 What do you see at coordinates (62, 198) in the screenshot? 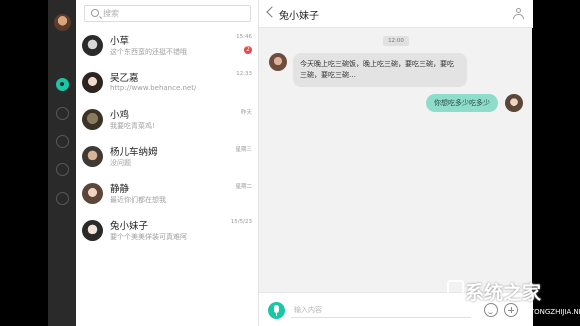
I see `settings-icon` at bounding box center [62, 198].